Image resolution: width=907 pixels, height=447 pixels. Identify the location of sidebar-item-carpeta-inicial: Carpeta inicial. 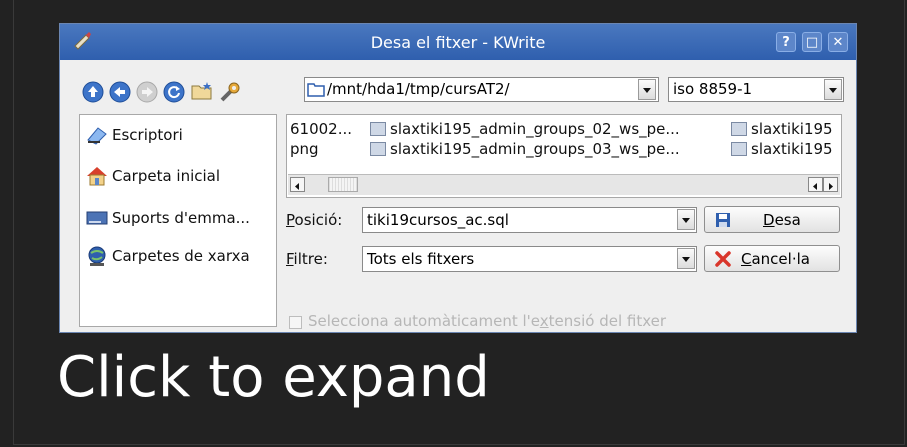
(181, 177).